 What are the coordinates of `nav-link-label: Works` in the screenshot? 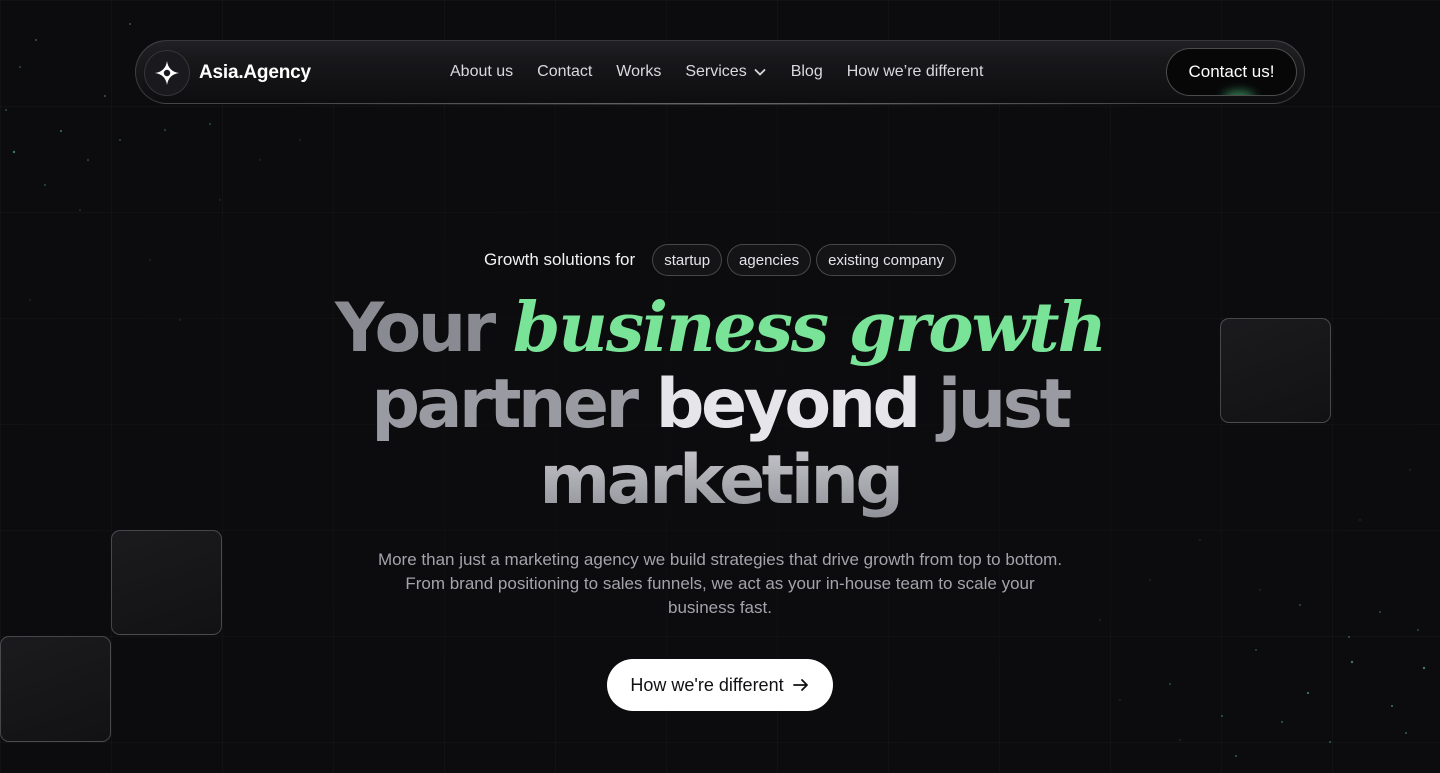 It's located at (639, 71).